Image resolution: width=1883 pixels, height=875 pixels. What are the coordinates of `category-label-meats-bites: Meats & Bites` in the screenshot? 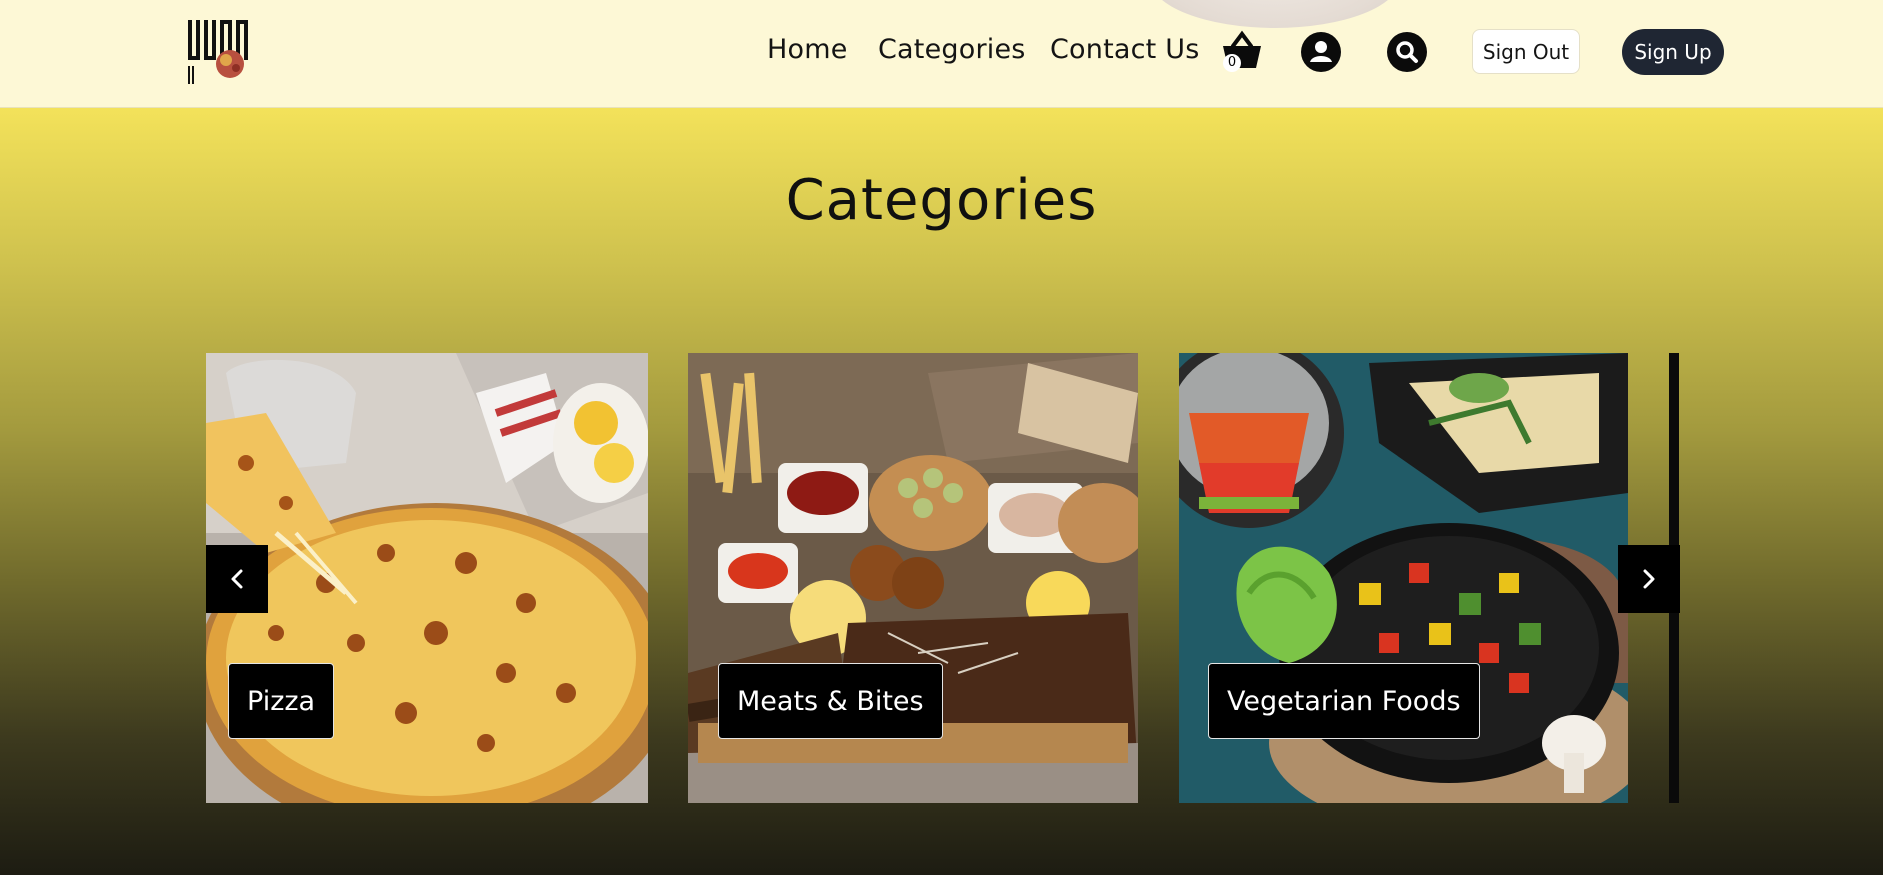 It's located at (830, 701).